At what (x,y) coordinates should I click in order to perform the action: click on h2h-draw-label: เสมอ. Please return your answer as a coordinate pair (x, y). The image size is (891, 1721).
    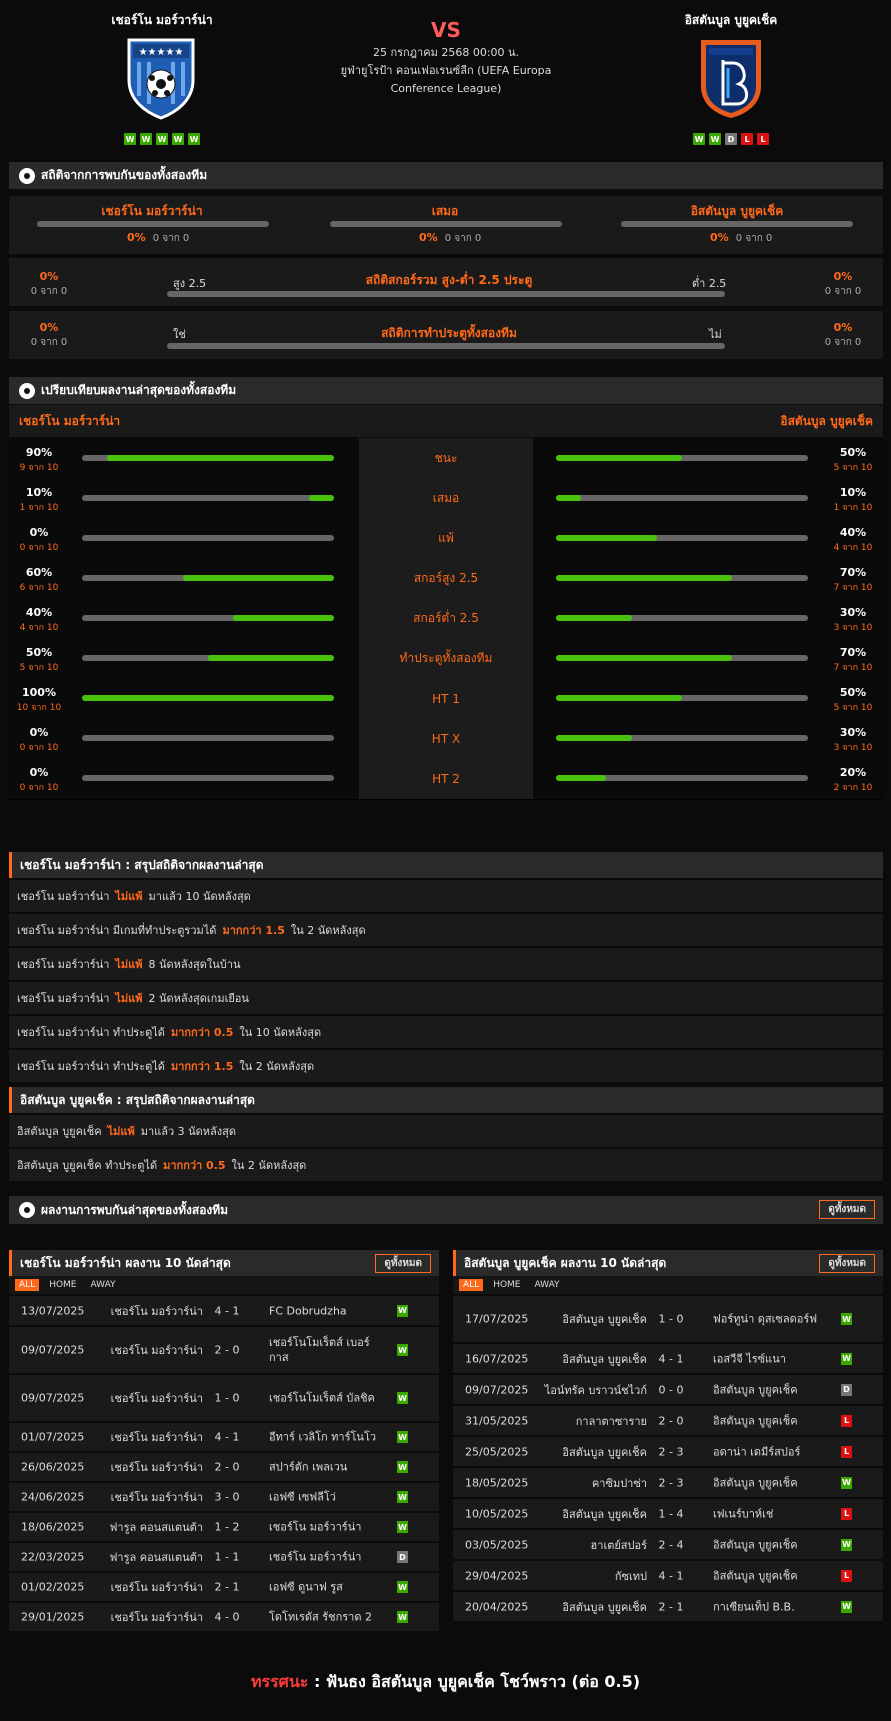
    Looking at the image, I should click on (445, 211).